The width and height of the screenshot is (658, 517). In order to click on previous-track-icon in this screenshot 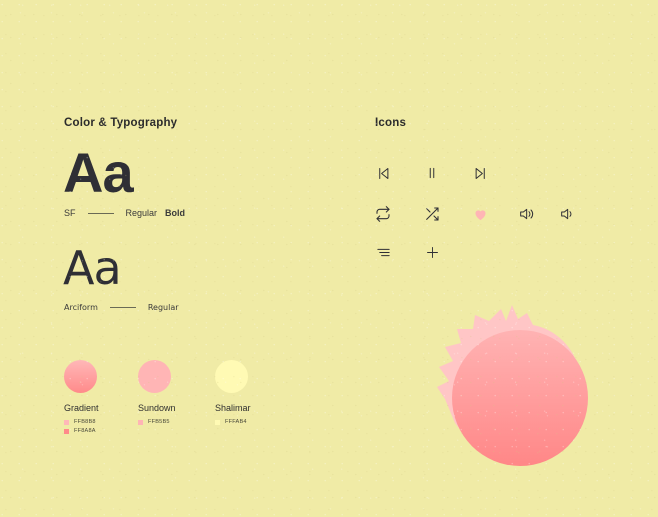, I will do `click(383, 173)`.